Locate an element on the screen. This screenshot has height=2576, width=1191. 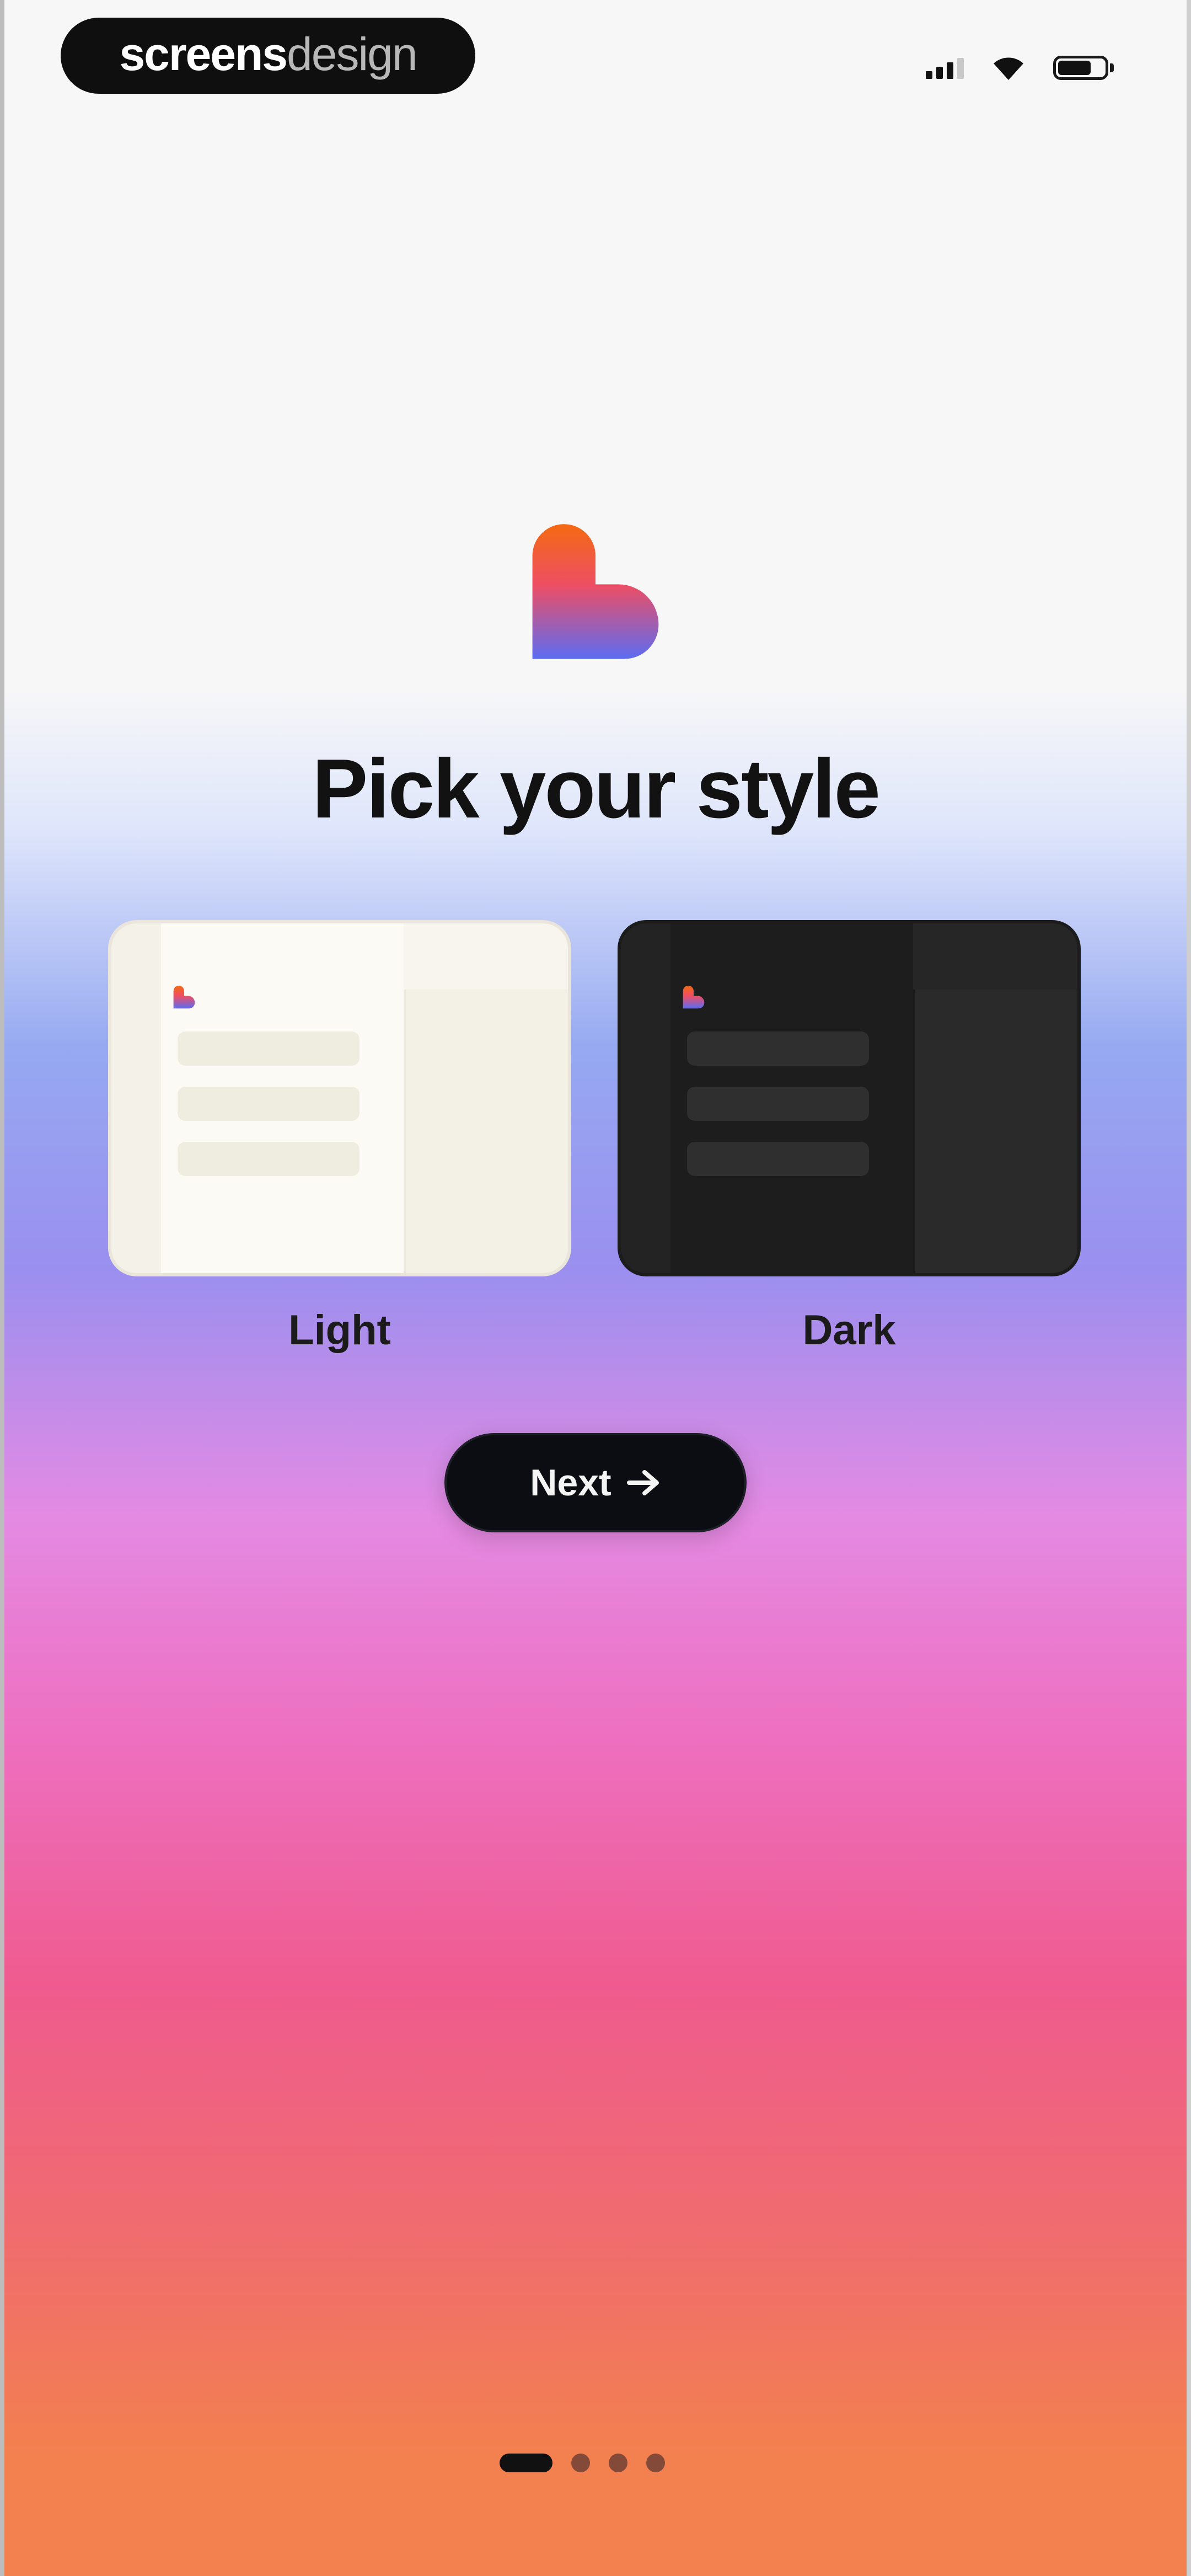
next-button: Next is located at coordinates (595, 1482).